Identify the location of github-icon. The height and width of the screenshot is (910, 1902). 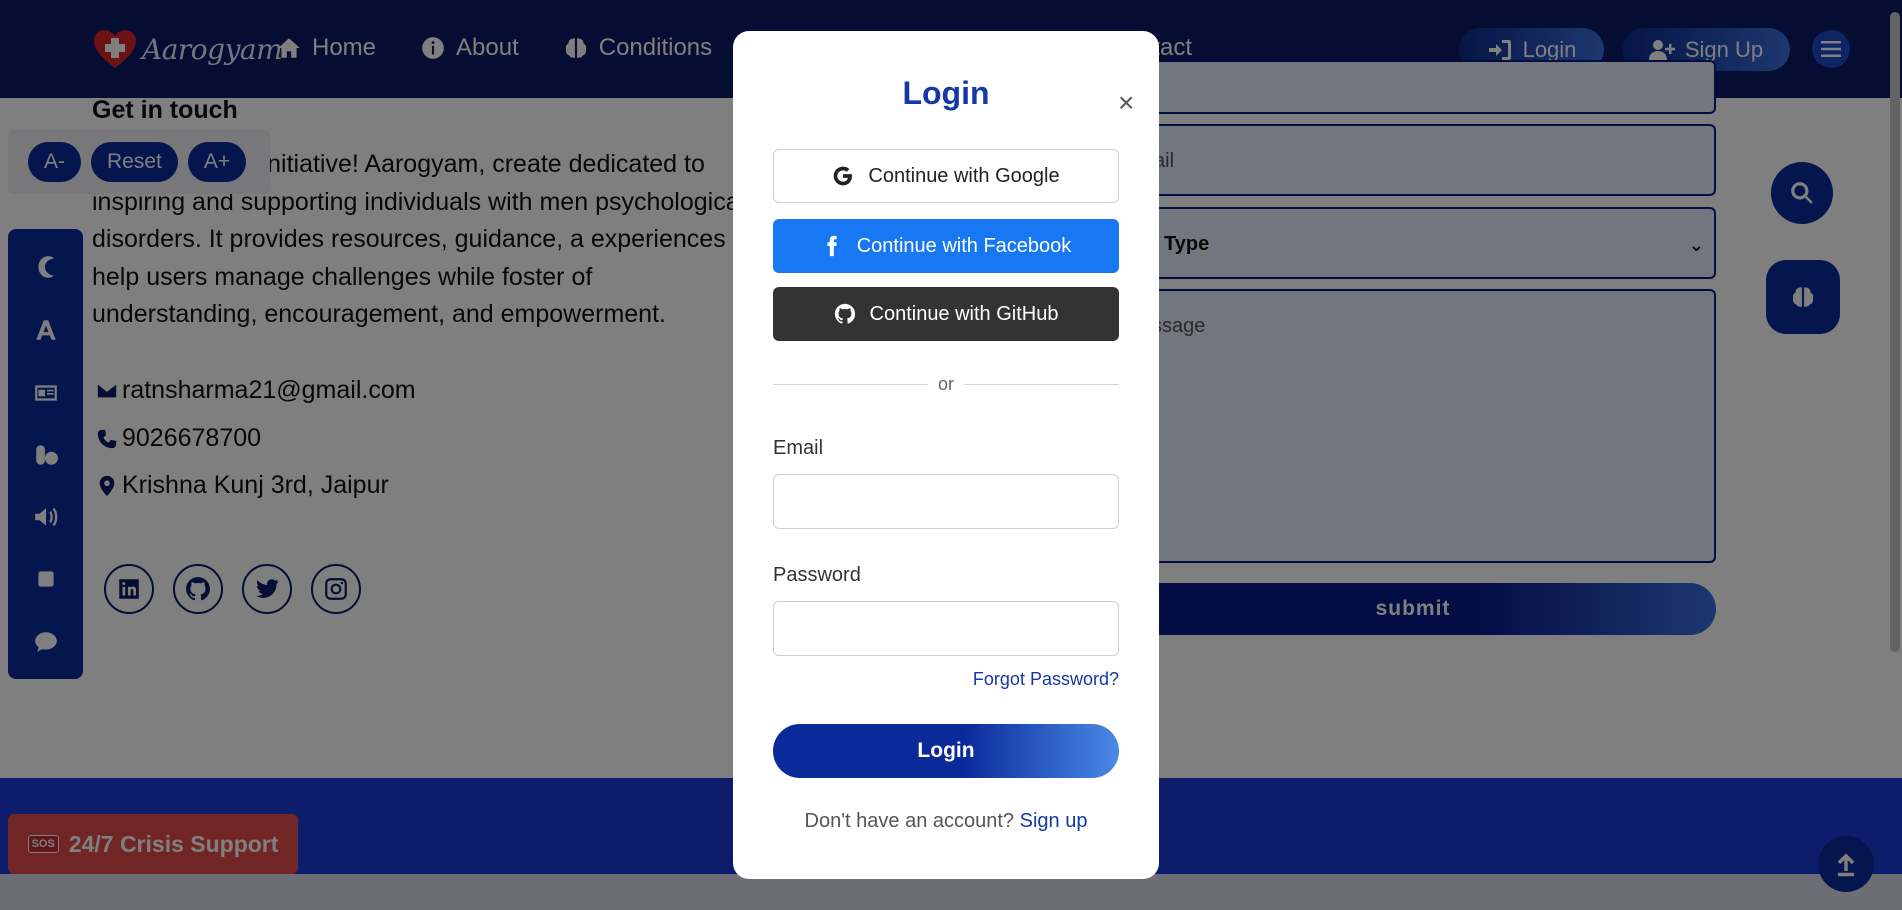
(844, 313).